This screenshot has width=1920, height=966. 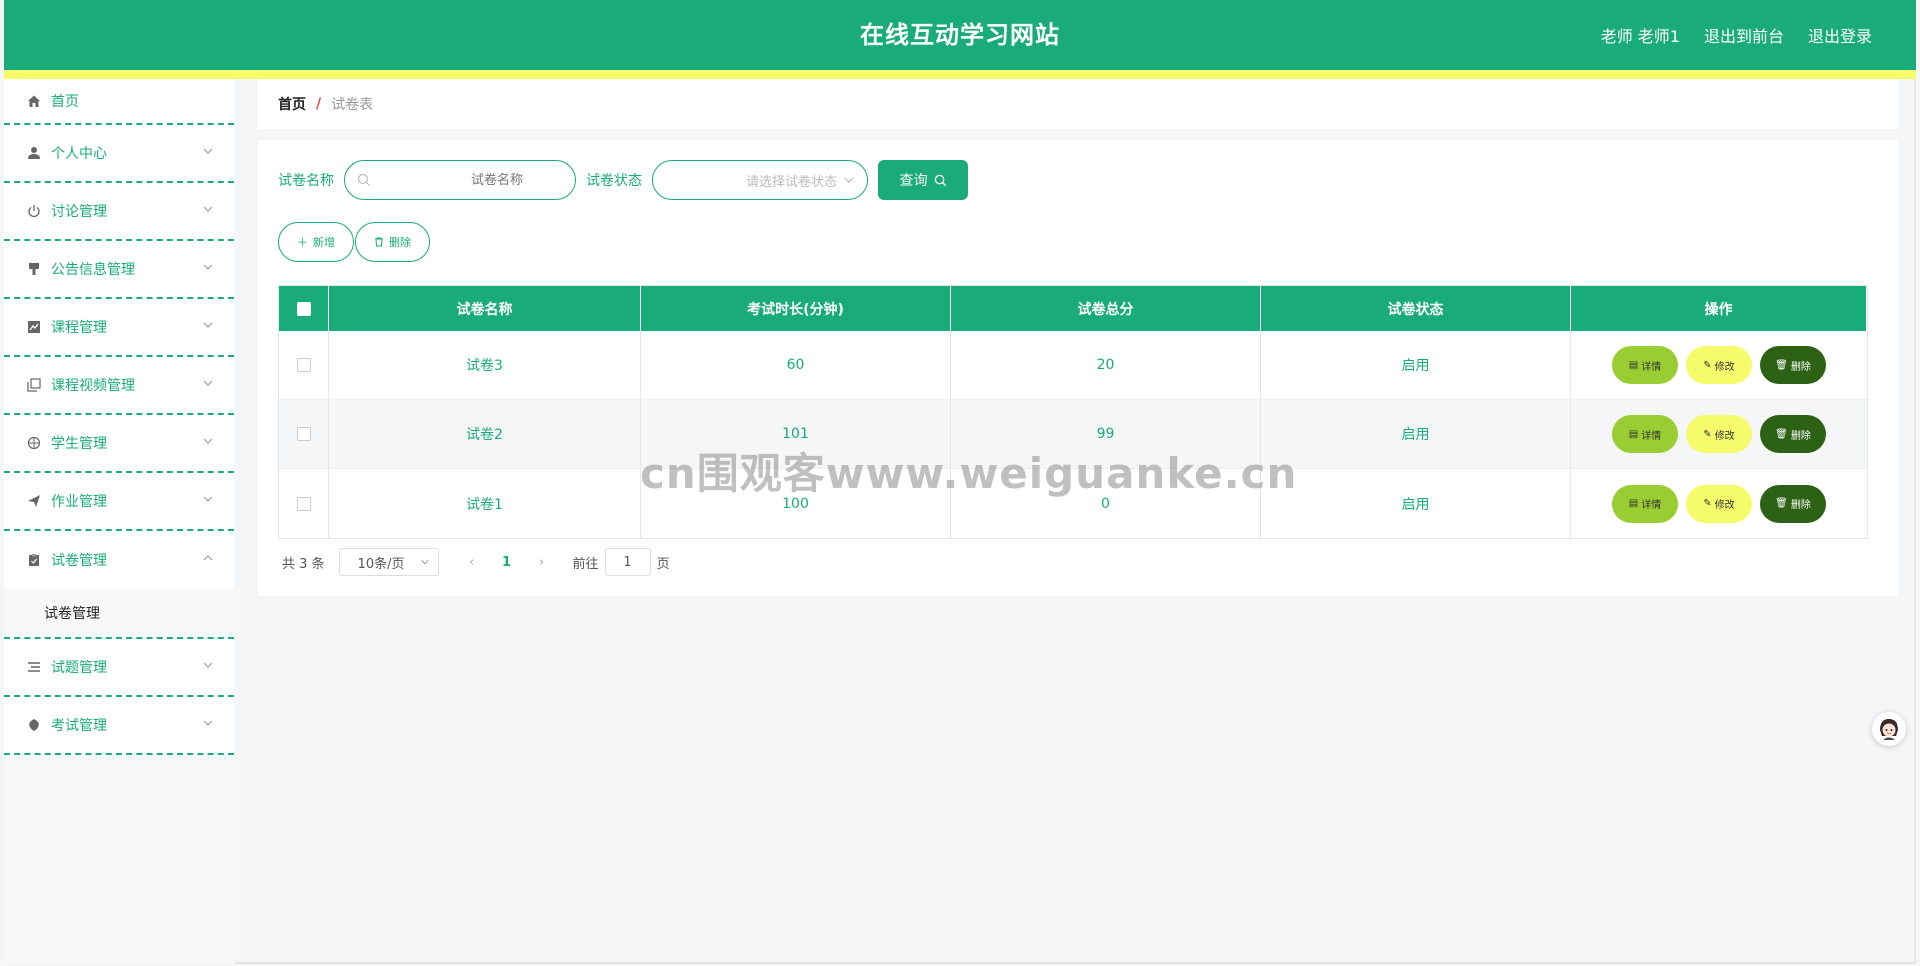 What do you see at coordinates (485, 308) in the screenshot?
I see `header-name: 试卷名称` at bounding box center [485, 308].